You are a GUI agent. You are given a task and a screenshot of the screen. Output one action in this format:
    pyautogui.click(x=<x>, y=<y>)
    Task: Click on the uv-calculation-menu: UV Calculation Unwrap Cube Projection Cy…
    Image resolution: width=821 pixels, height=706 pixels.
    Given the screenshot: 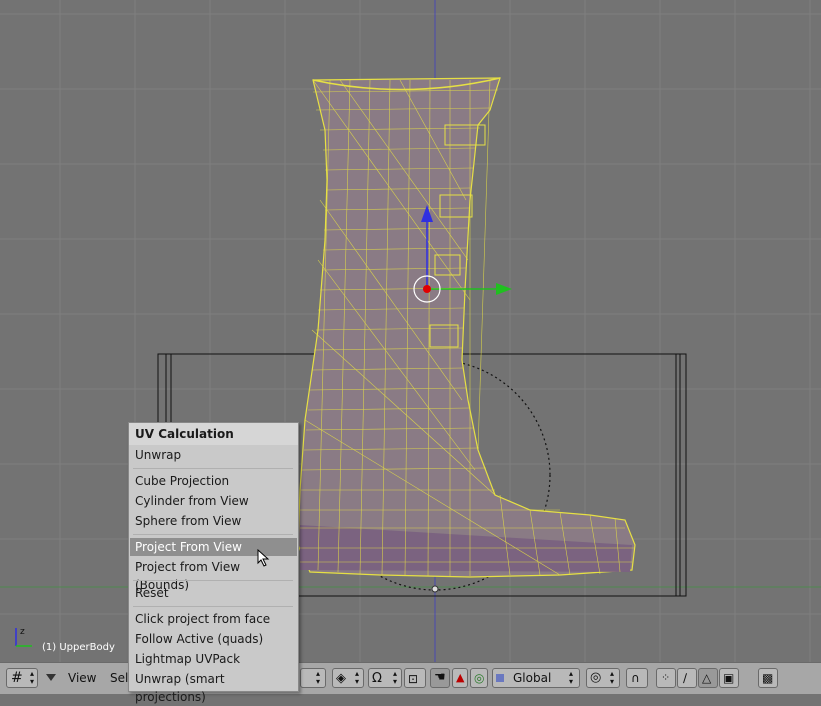 What is the action you would take?
    pyautogui.click(x=213, y=563)
    